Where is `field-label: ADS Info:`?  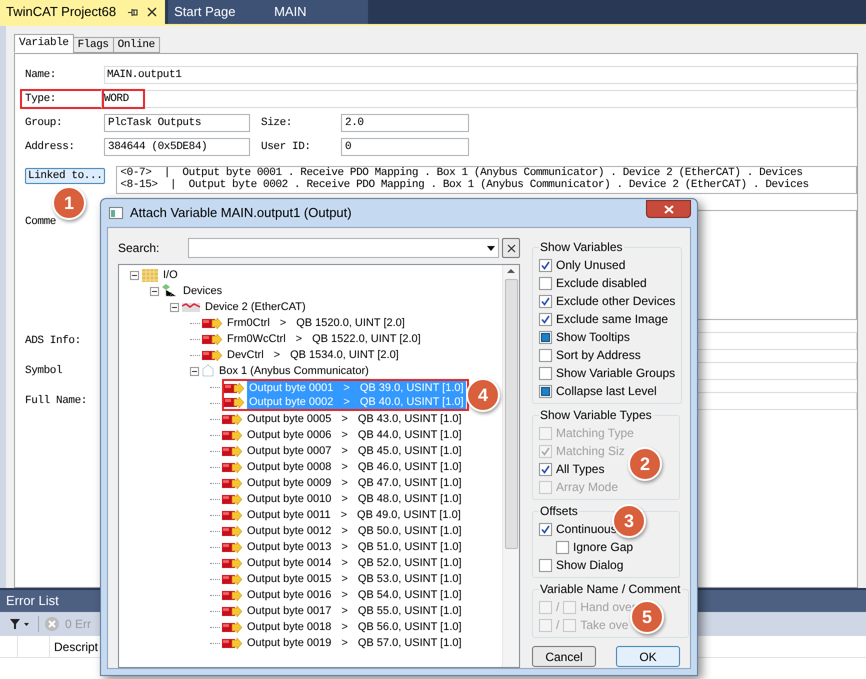 field-label: ADS Info: is located at coordinates (53, 341).